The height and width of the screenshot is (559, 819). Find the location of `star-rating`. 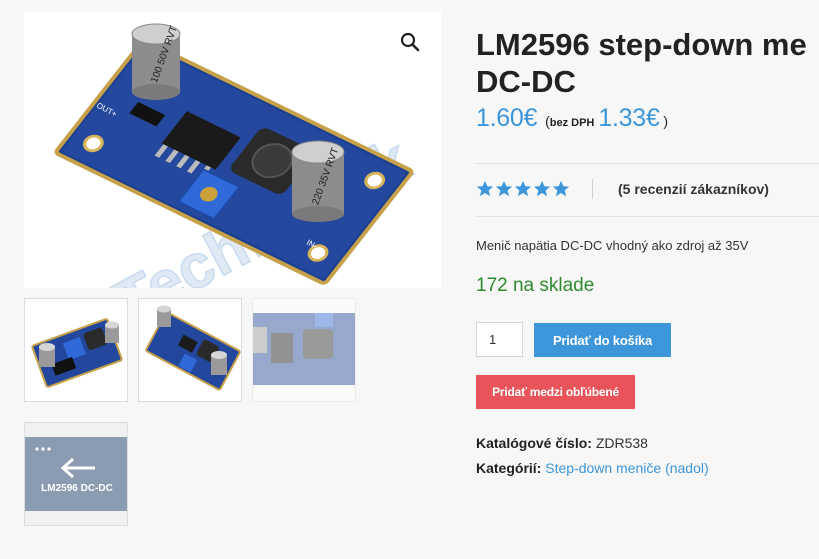

star-rating is located at coordinates (523, 189).